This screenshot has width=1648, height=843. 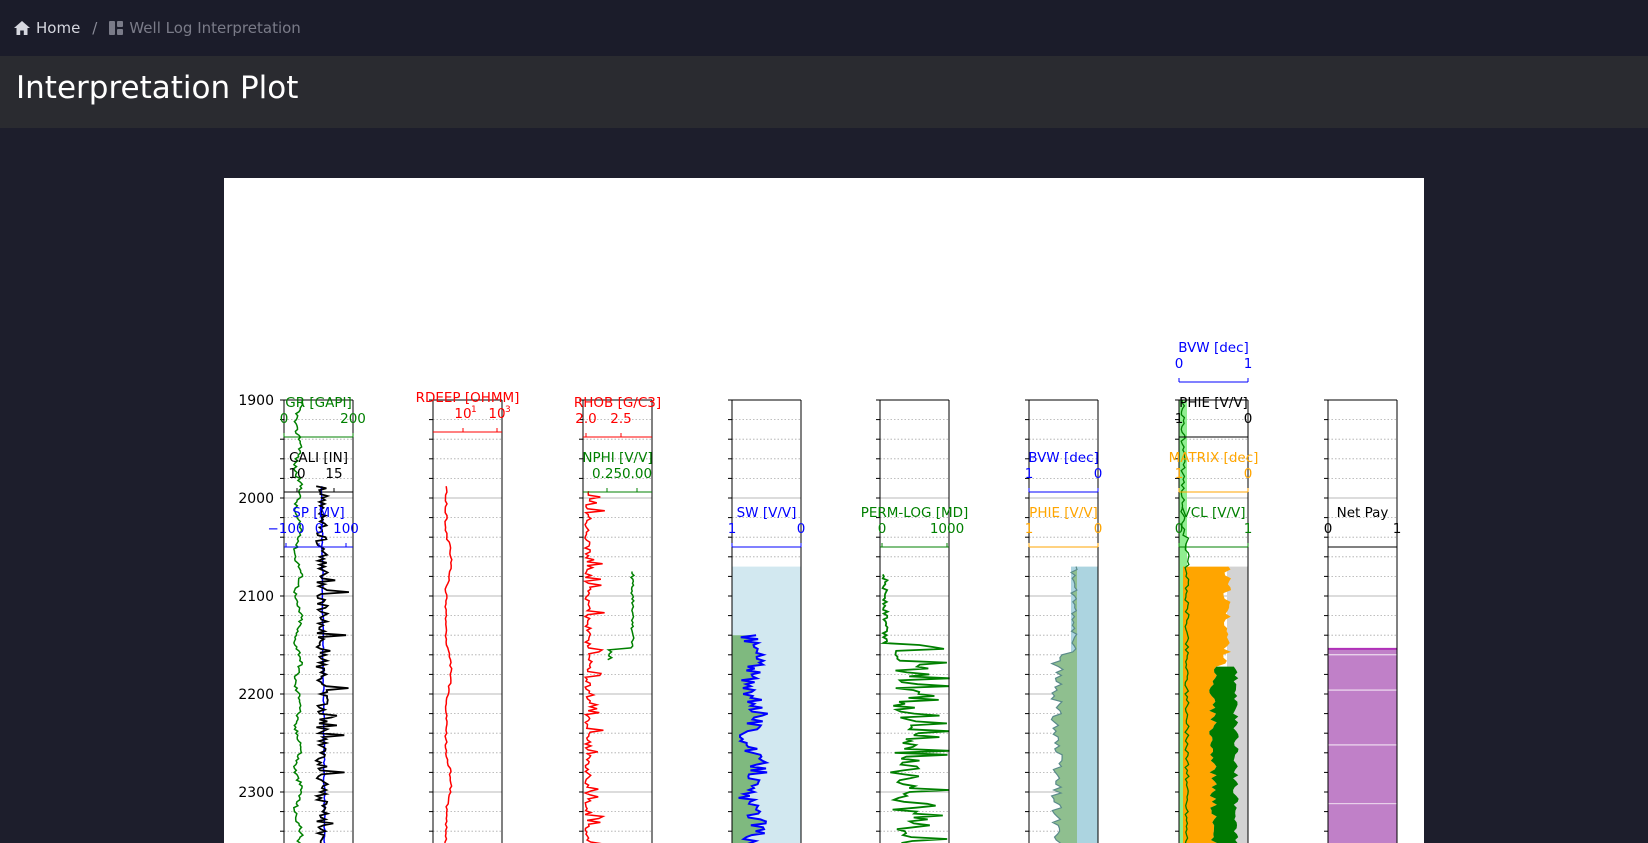 What do you see at coordinates (285, 529) in the screenshot?
I see `scale-tick-label: −100` at bounding box center [285, 529].